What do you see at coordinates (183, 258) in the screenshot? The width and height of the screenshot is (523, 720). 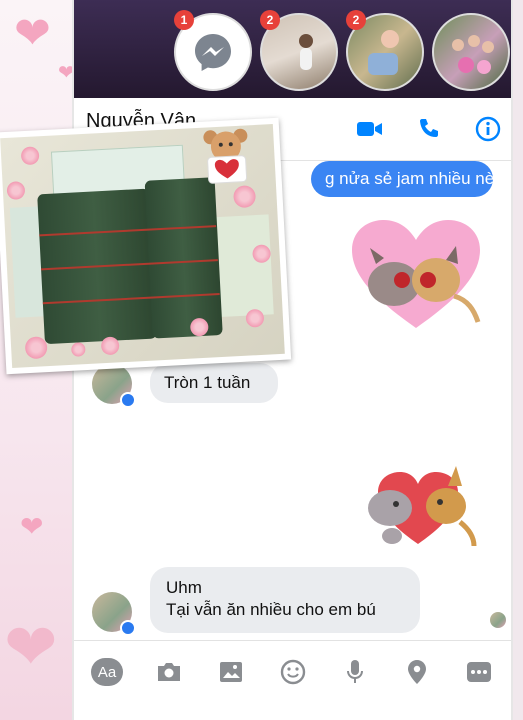 I see `money-stack` at bounding box center [183, 258].